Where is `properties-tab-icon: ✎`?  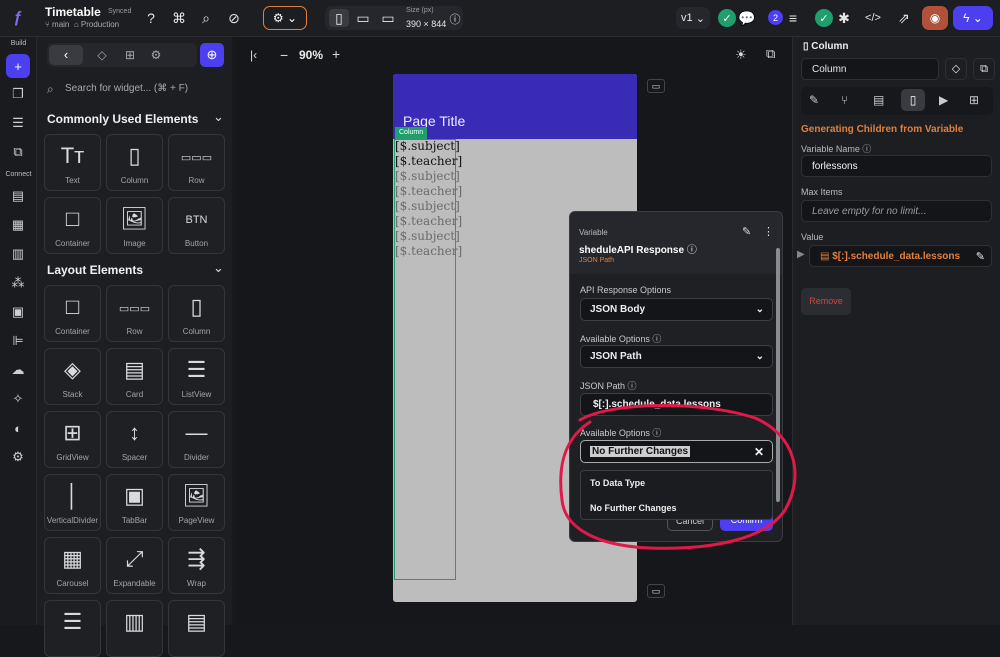
properties-tab-icon: ✎ is located at coordinates (814, 100).